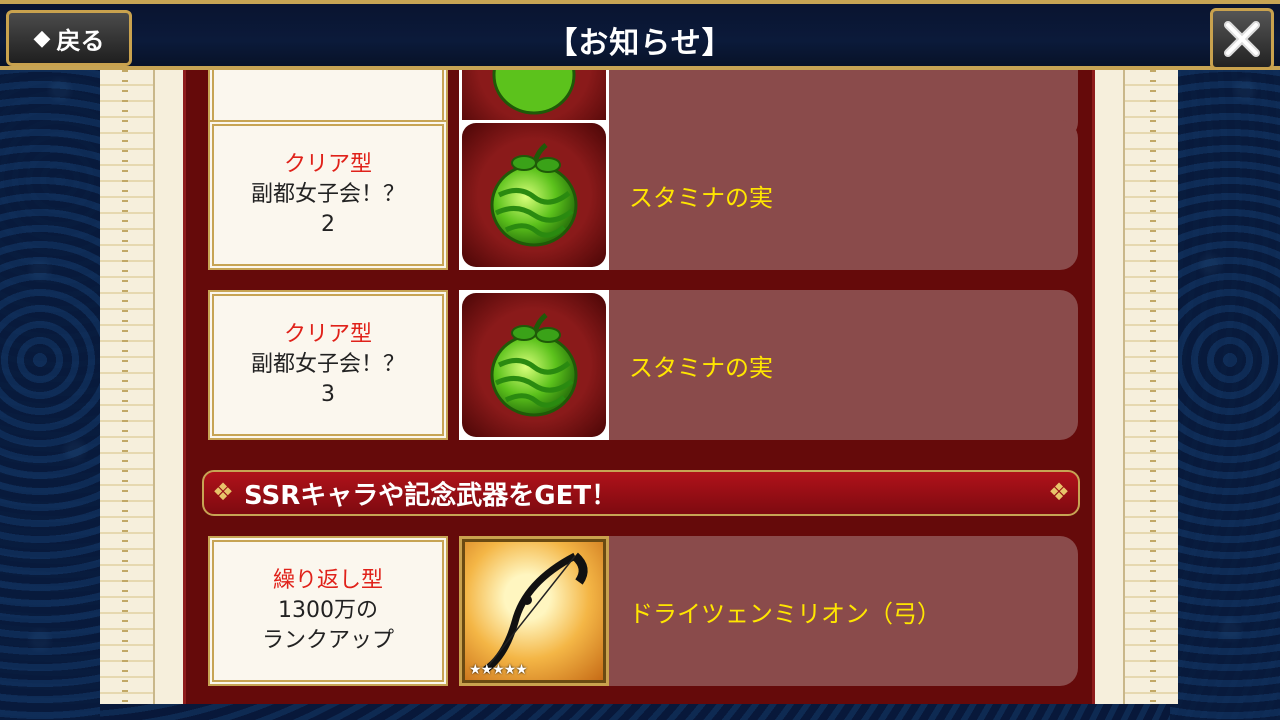 This screenshot has height=720, width=1280. What do you see at coordinates (640, 43) in the screenshot?
I see `page-title: 【お知らせ】` at bounding box center [640, 43].